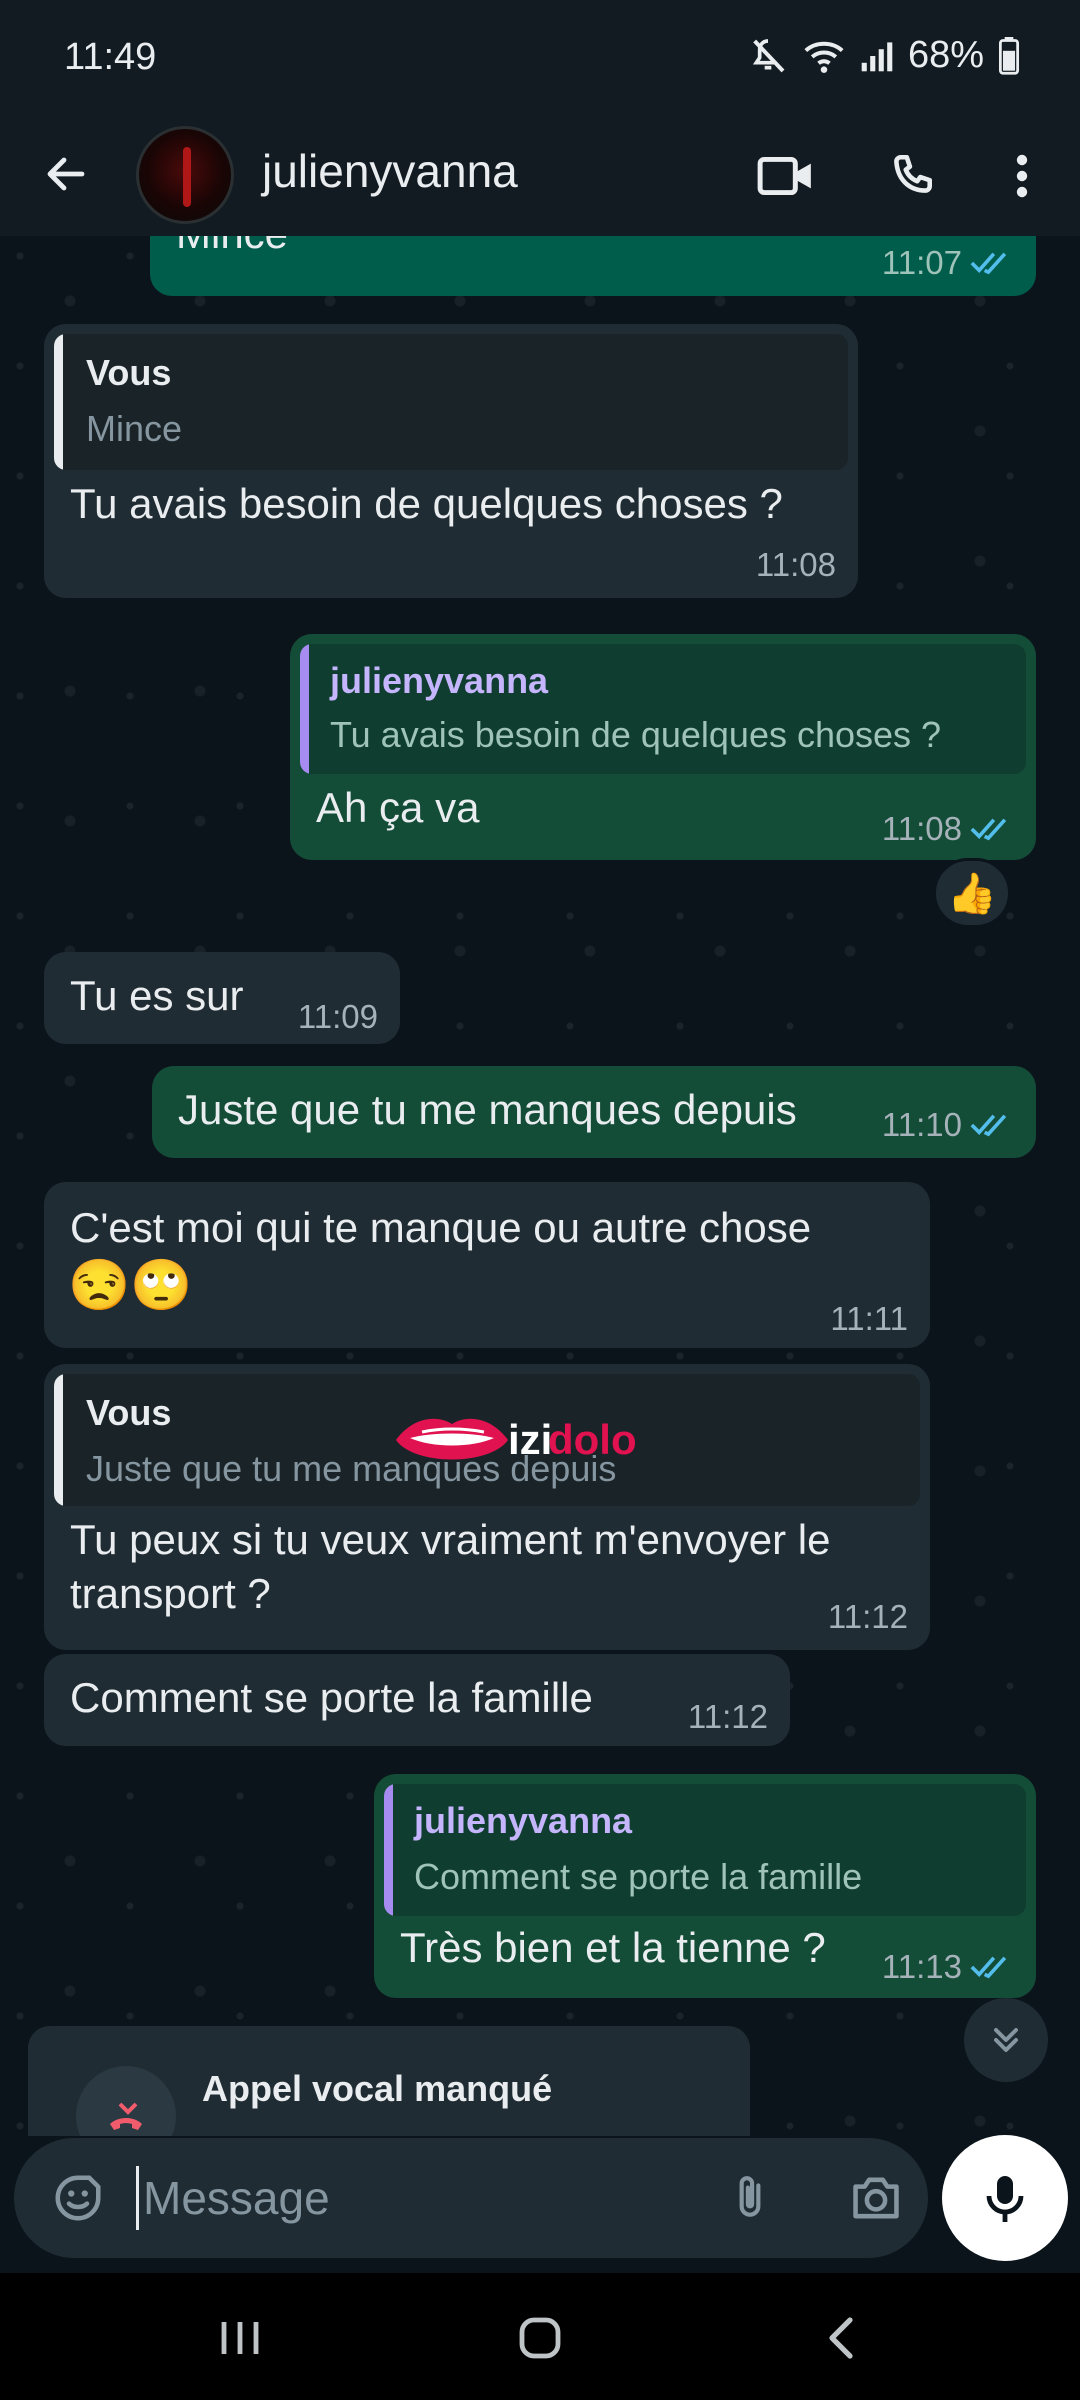  What do you see at coordinates (398, 807) in the screenshot?
I see `message-text: Ah ça va` at bounding box center [398, 807].